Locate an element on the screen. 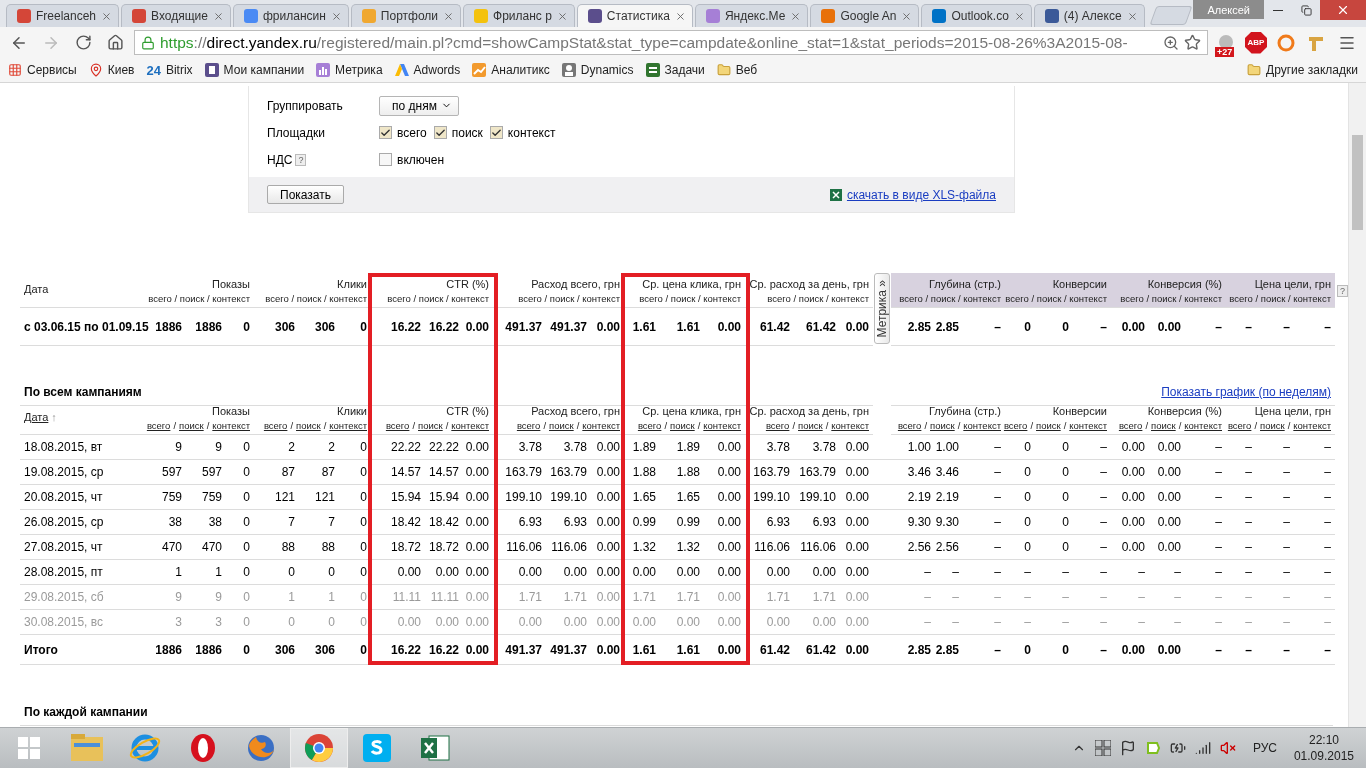 The image size is (1366, 768). bookmark: Dynamics is located at coordinates (597, 70).